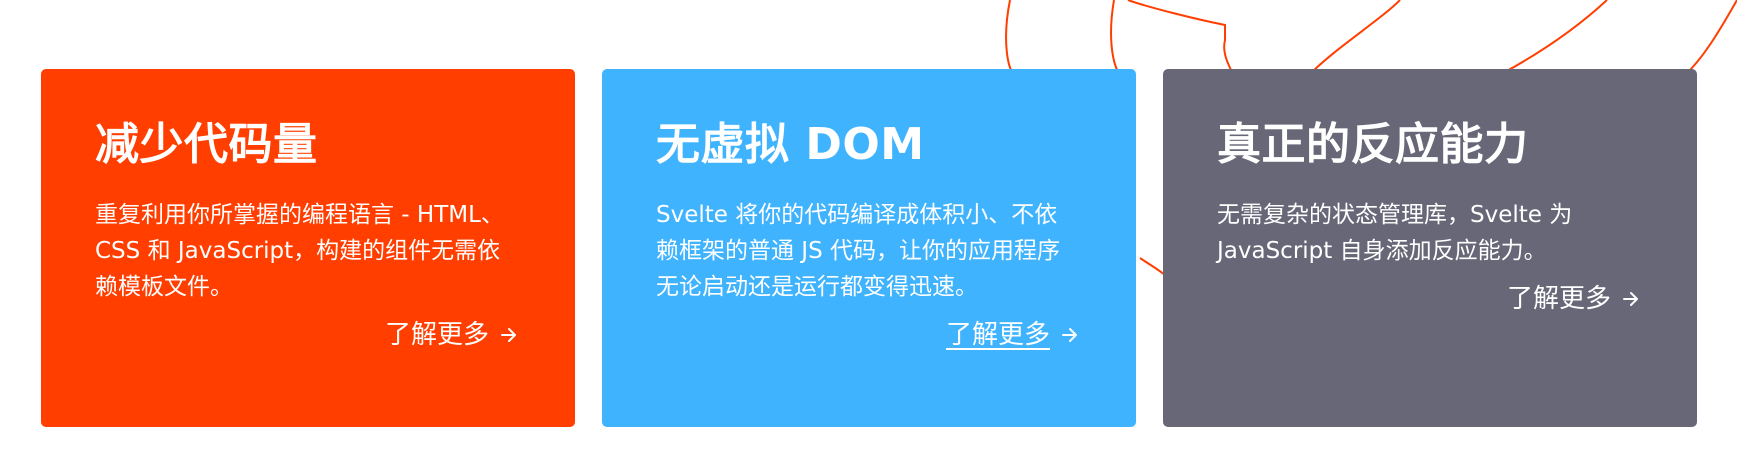 This screenshot has height=462, width=1737. I want to click on card-title: 无虚拟 DOM, so click(790, 144).